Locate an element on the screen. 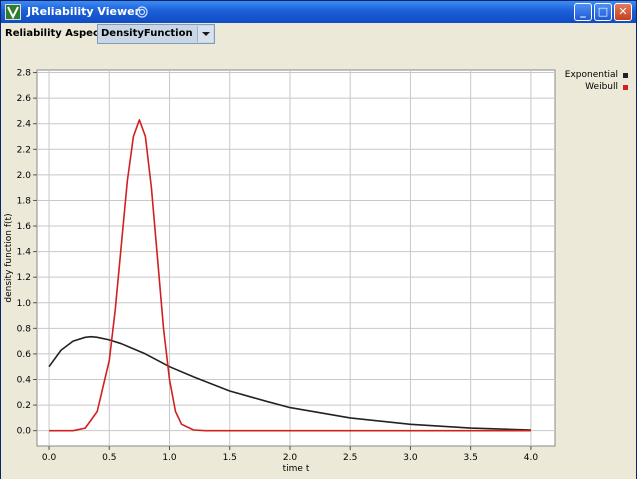 The image size is (637, 479). y-tick-label: 1.6 is located at coordinates (24, 227).